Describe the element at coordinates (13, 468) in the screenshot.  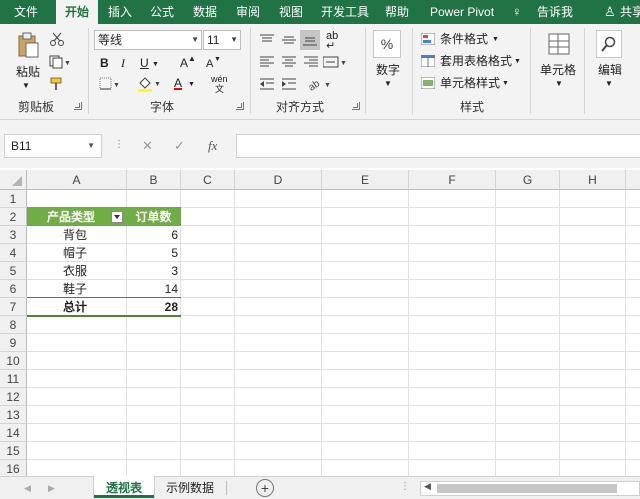
I see `row-header: 16` at that location.